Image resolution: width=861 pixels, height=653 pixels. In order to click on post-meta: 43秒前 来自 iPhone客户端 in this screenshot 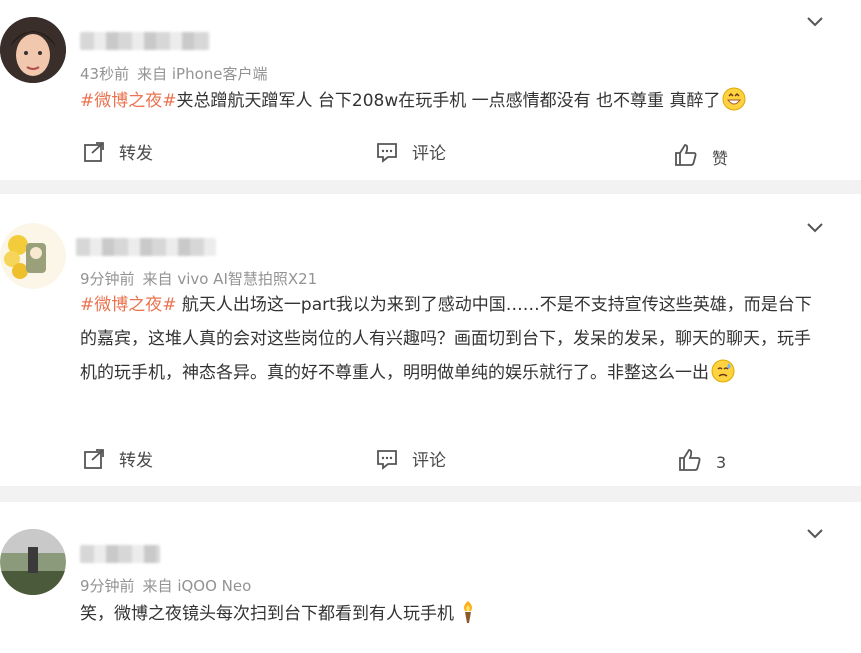, I will do `click(174, 73)`.